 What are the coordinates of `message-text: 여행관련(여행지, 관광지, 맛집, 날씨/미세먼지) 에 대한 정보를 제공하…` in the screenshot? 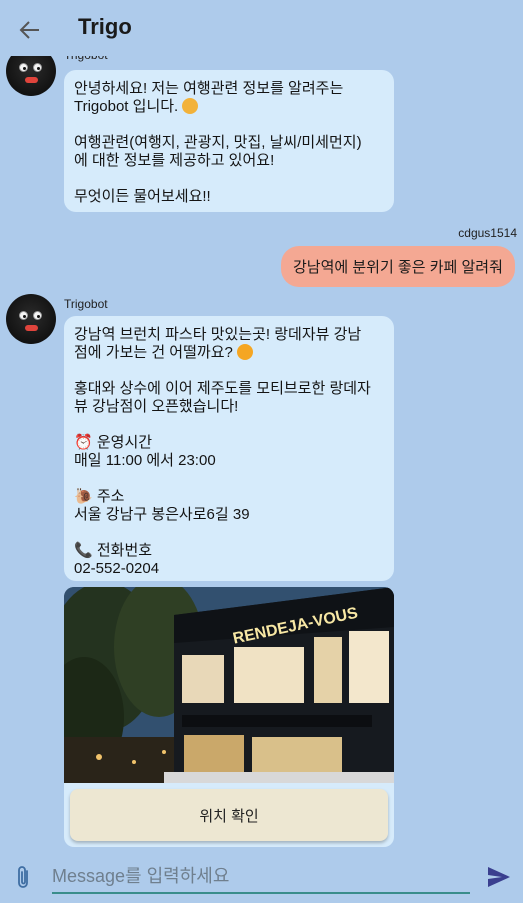 It's located at (218, 151).